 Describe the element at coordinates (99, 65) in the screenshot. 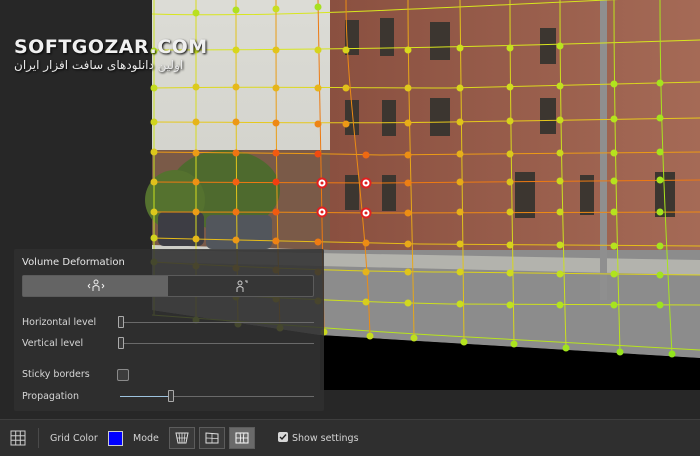

I see `watermark-tagline: اولین دانلودهای سافت افزار ایران` at that location.